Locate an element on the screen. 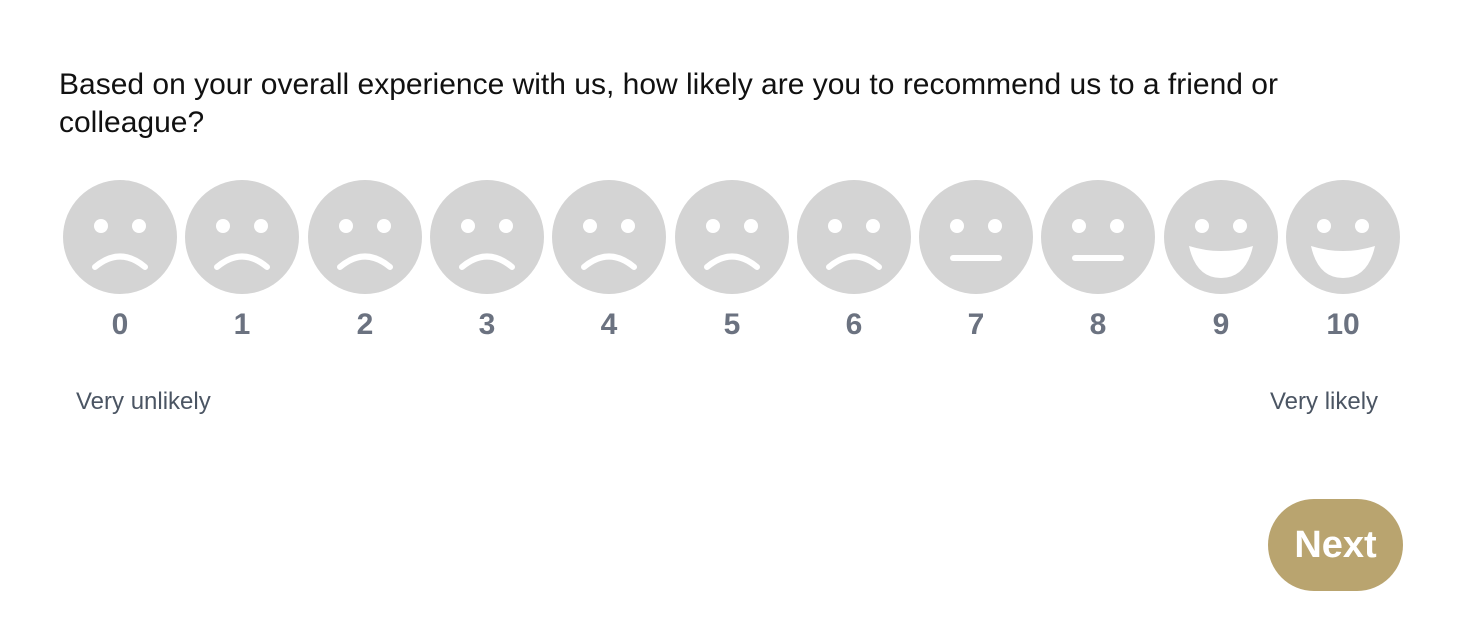 This screenshot has height=628, width=1462. next-button: Next is located at coordinates (1335, 545).